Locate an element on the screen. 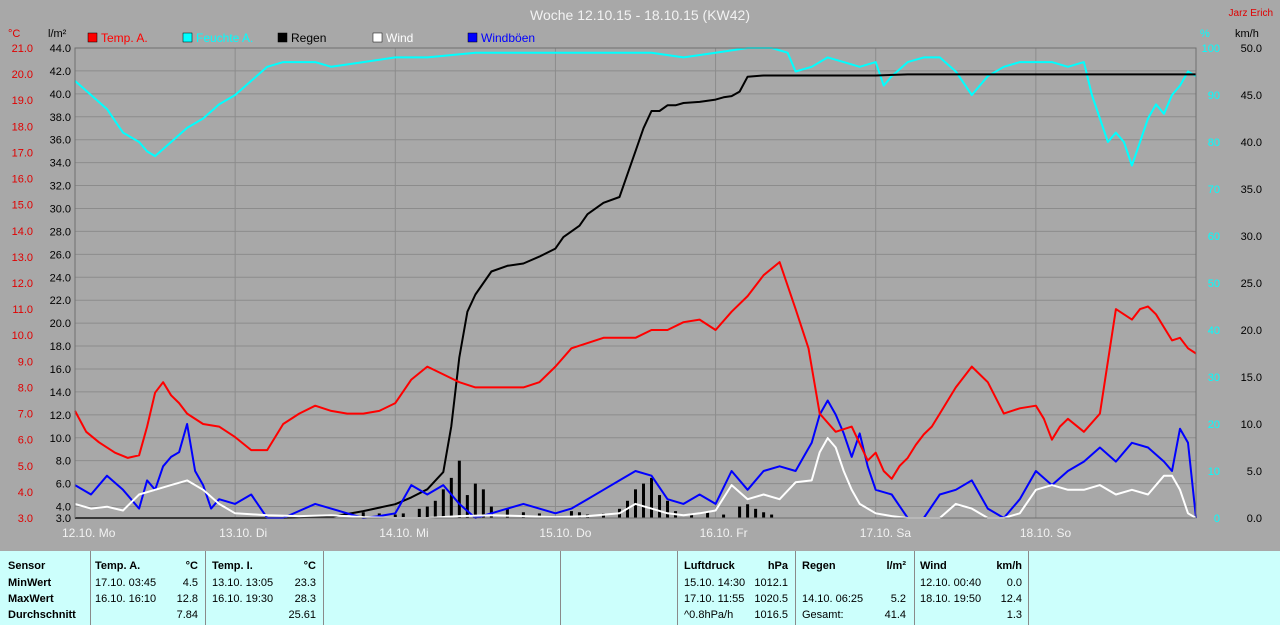 This screenshot has height=625, width=1280. rain-tick-label: 6.0 is located at coordinates (63, 485).